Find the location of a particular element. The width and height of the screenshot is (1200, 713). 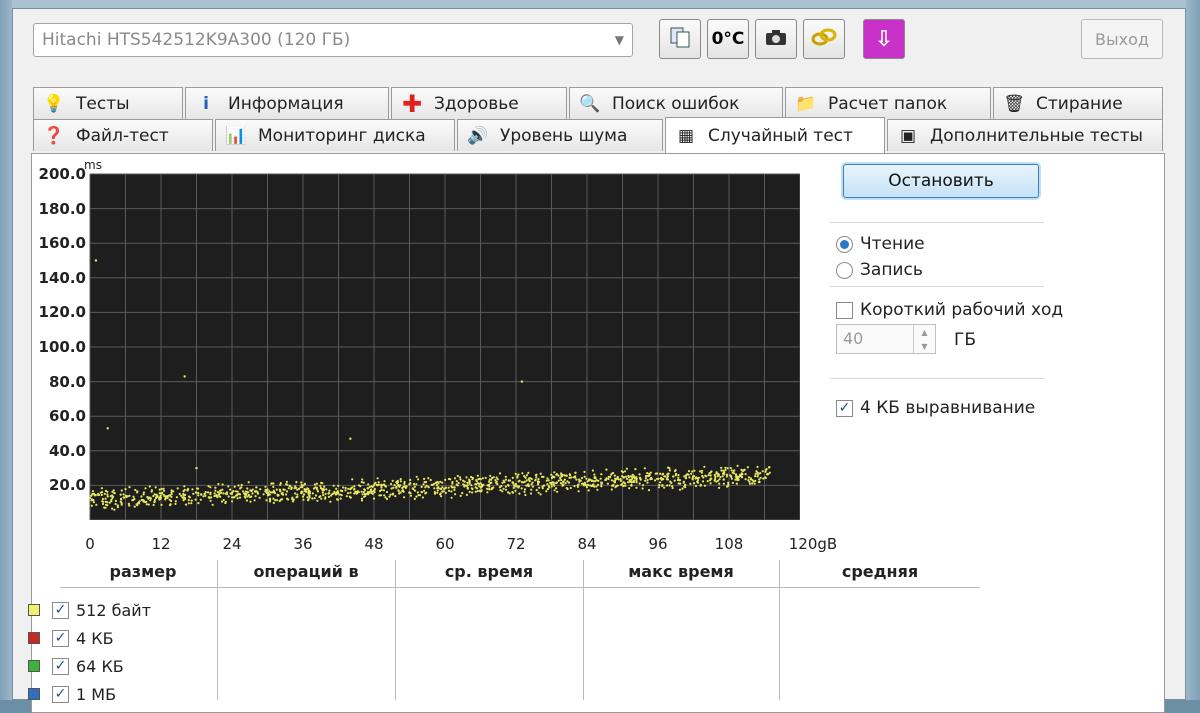

download-icon: ⇩ is located at coordinates (884, 39).